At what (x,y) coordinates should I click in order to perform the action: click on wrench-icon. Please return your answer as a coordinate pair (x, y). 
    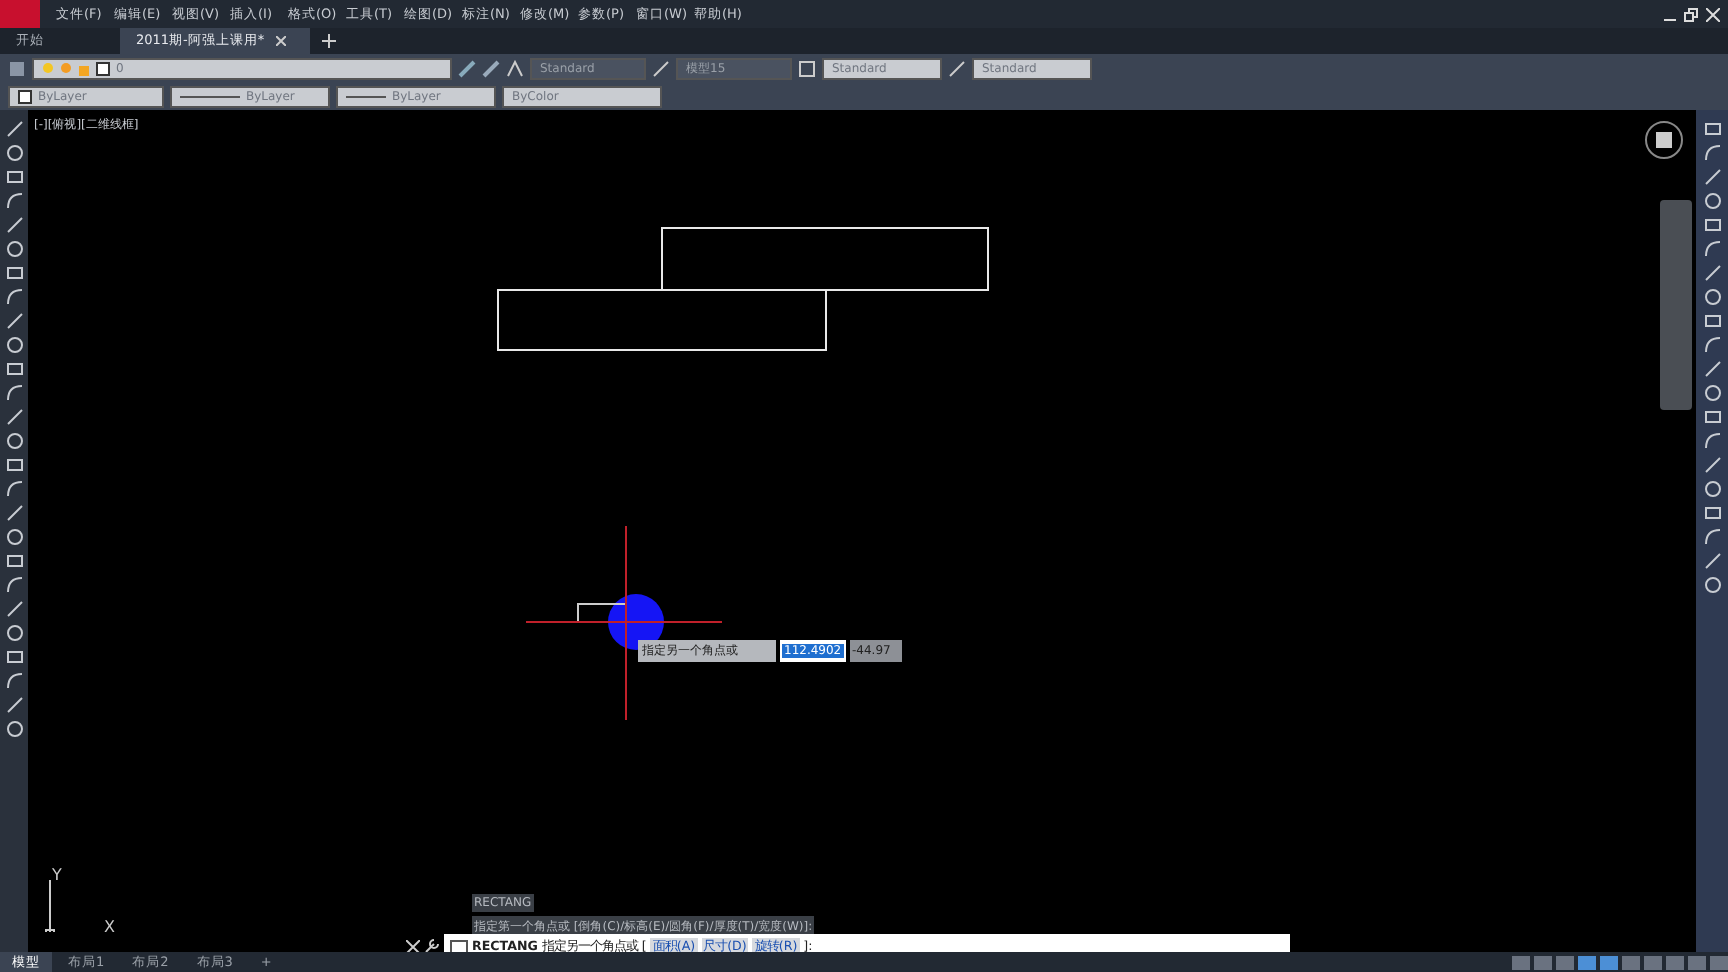
    Looking at the image, I should click on (432, 945).